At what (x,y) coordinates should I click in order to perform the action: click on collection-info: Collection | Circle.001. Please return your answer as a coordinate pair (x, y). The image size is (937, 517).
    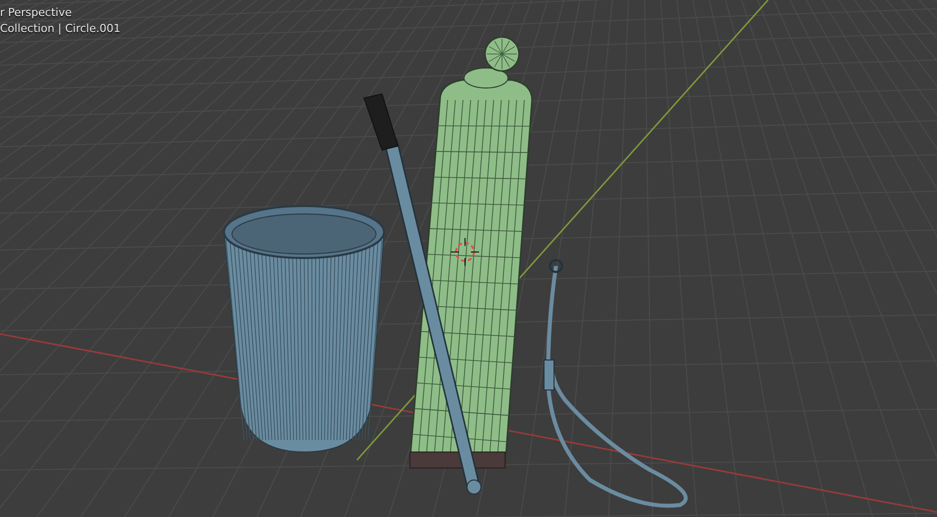
    Looking at the image, I should click on (60, 28).